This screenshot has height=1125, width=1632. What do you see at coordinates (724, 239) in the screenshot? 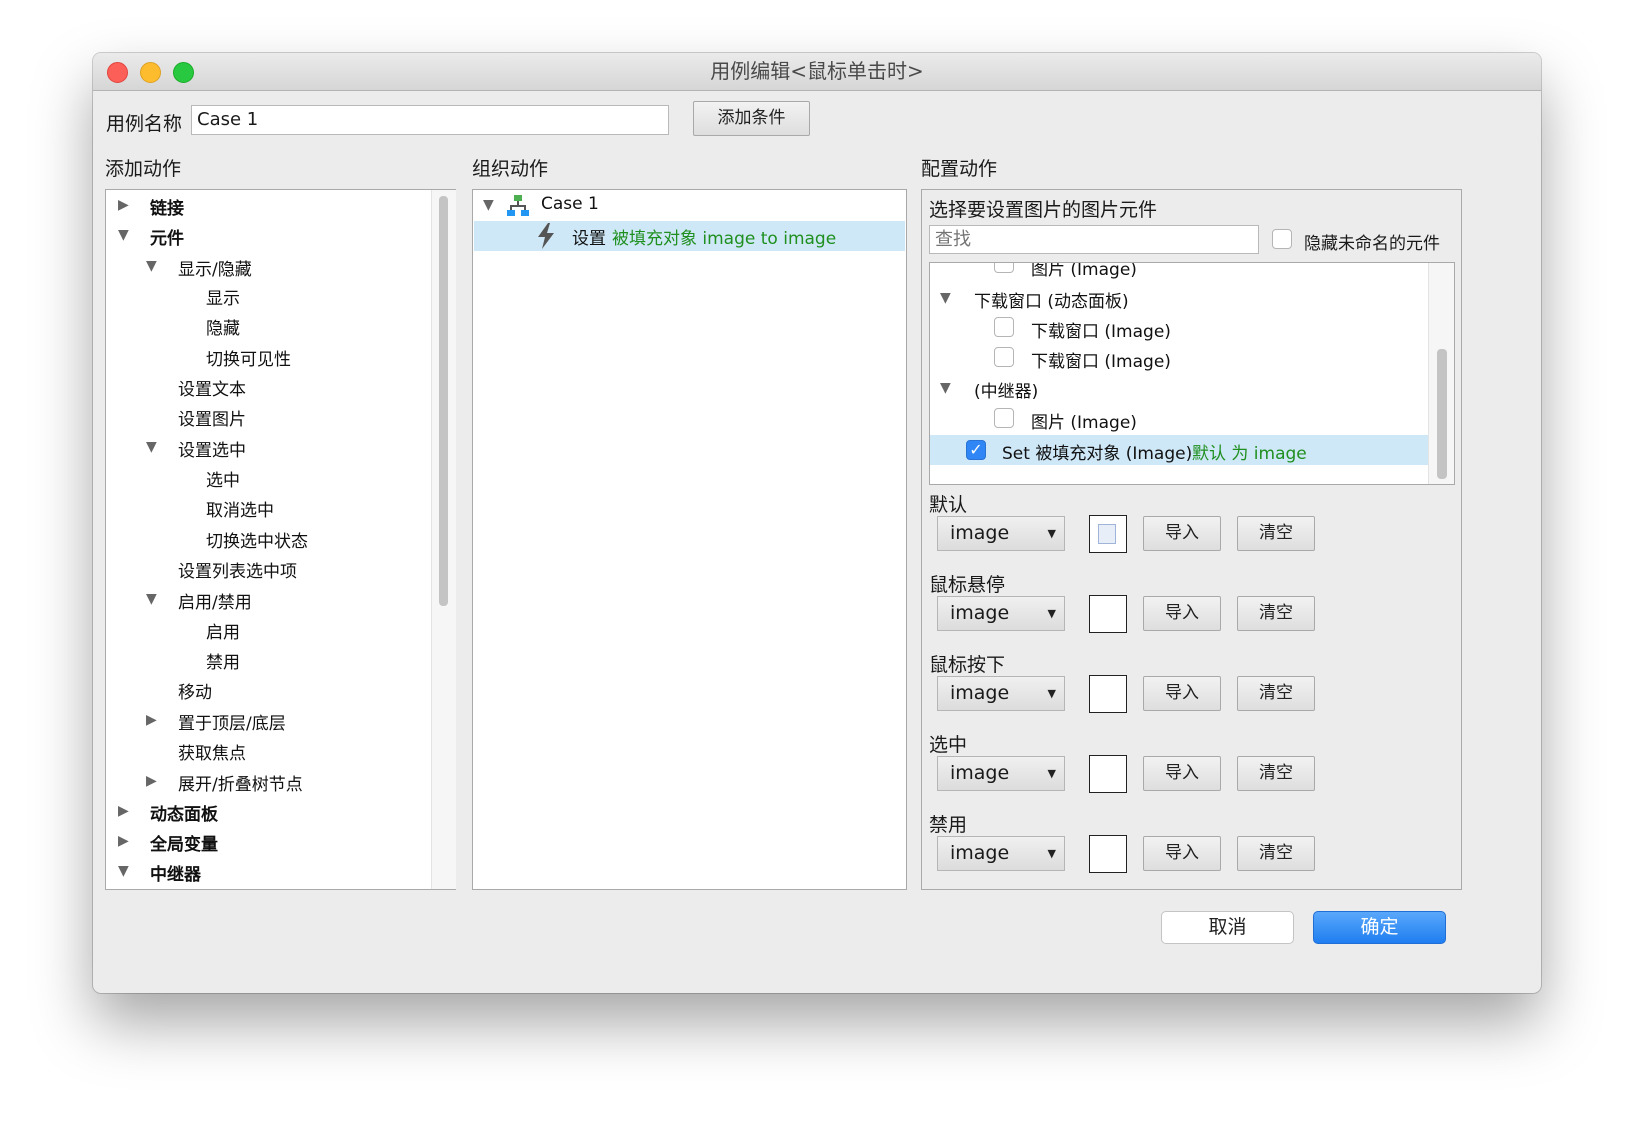
I see `action-detail: 被填充对象 image to image` at bounding box center [724, 239].